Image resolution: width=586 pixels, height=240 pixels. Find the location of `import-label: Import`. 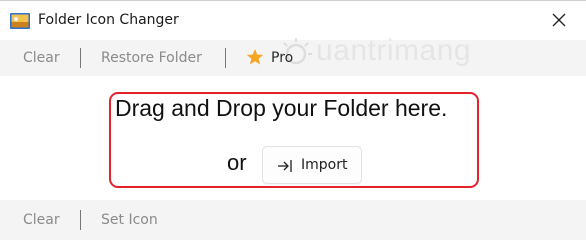

import-label: Import is located at coordinates (324, 165).